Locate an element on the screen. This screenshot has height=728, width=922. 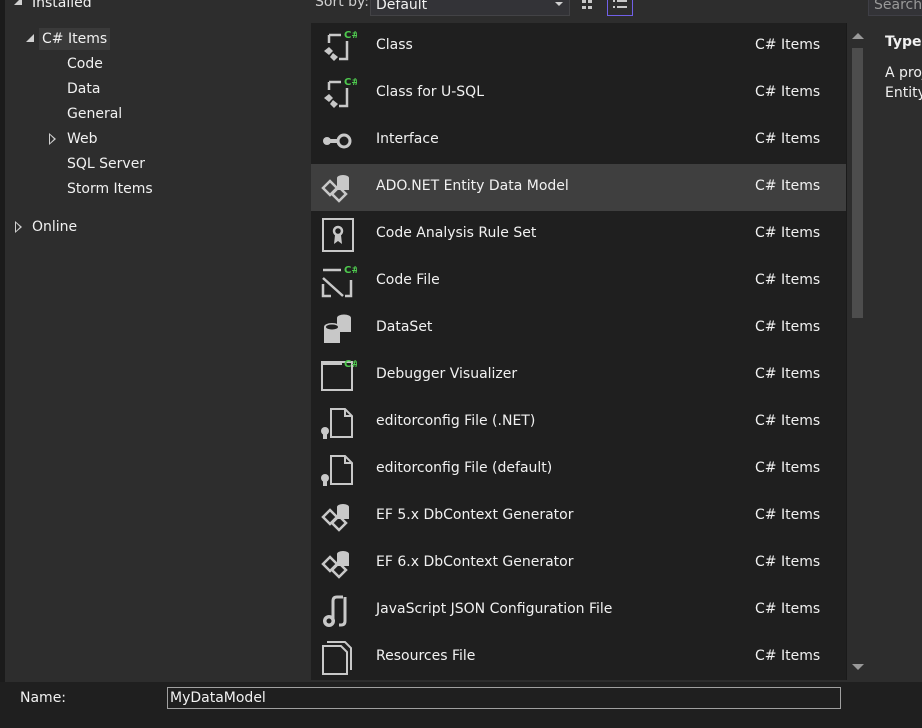
tree-label: Online is located at coordinates (55, 227).